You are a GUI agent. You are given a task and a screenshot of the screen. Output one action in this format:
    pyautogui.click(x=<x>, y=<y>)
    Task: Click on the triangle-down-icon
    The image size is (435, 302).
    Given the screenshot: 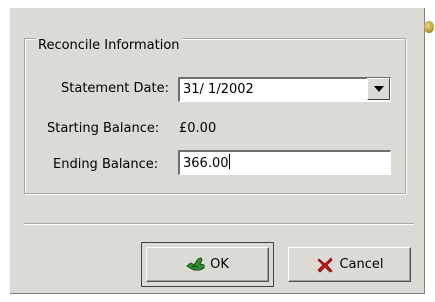 What is the action you would take?
    pyautogui.click(x=379, y=89)
    